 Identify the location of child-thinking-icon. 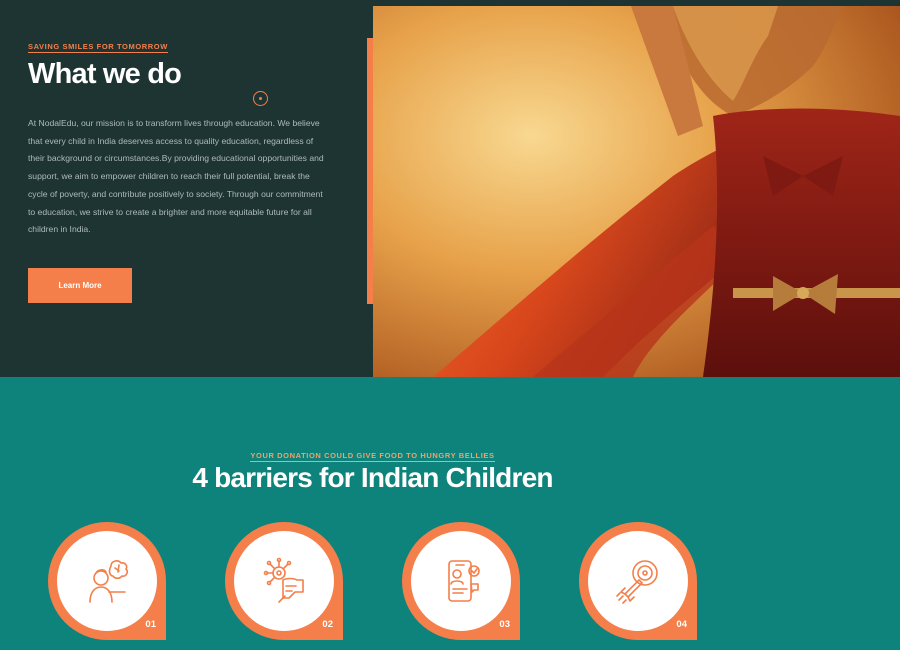
(109, 581).